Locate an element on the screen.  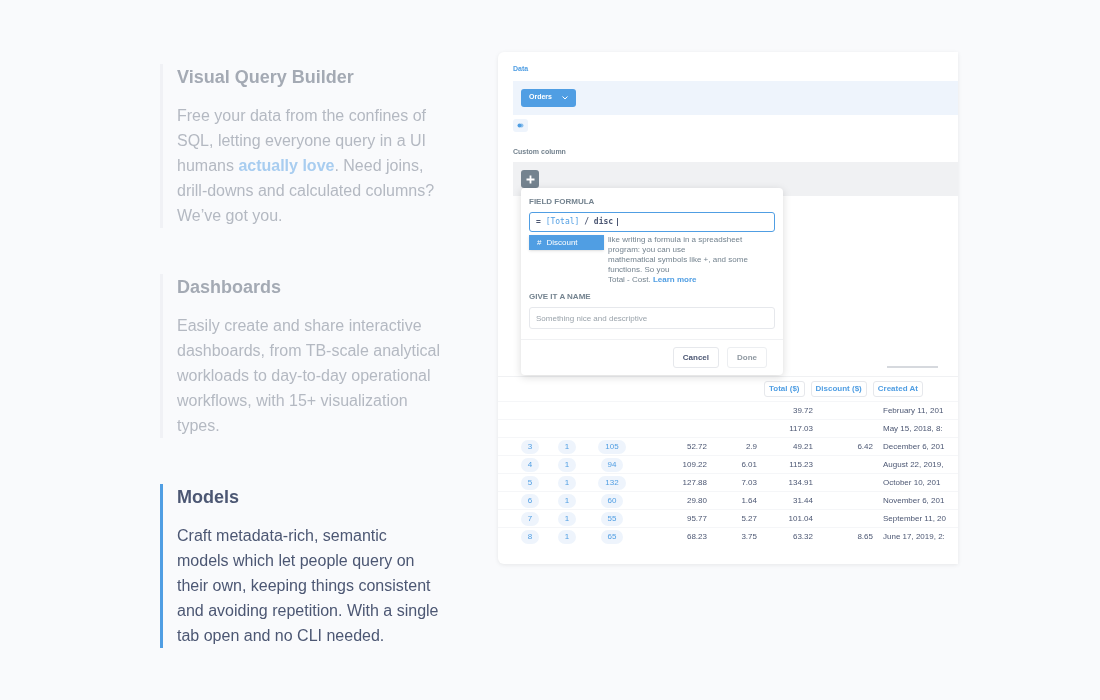
feature-description: Free your data from the confines of SQL, letting everyone query in a UI humans actually love. Need joins, drill-downs and calculated columns? We’ve got you. is located at coordinates (306, 166).